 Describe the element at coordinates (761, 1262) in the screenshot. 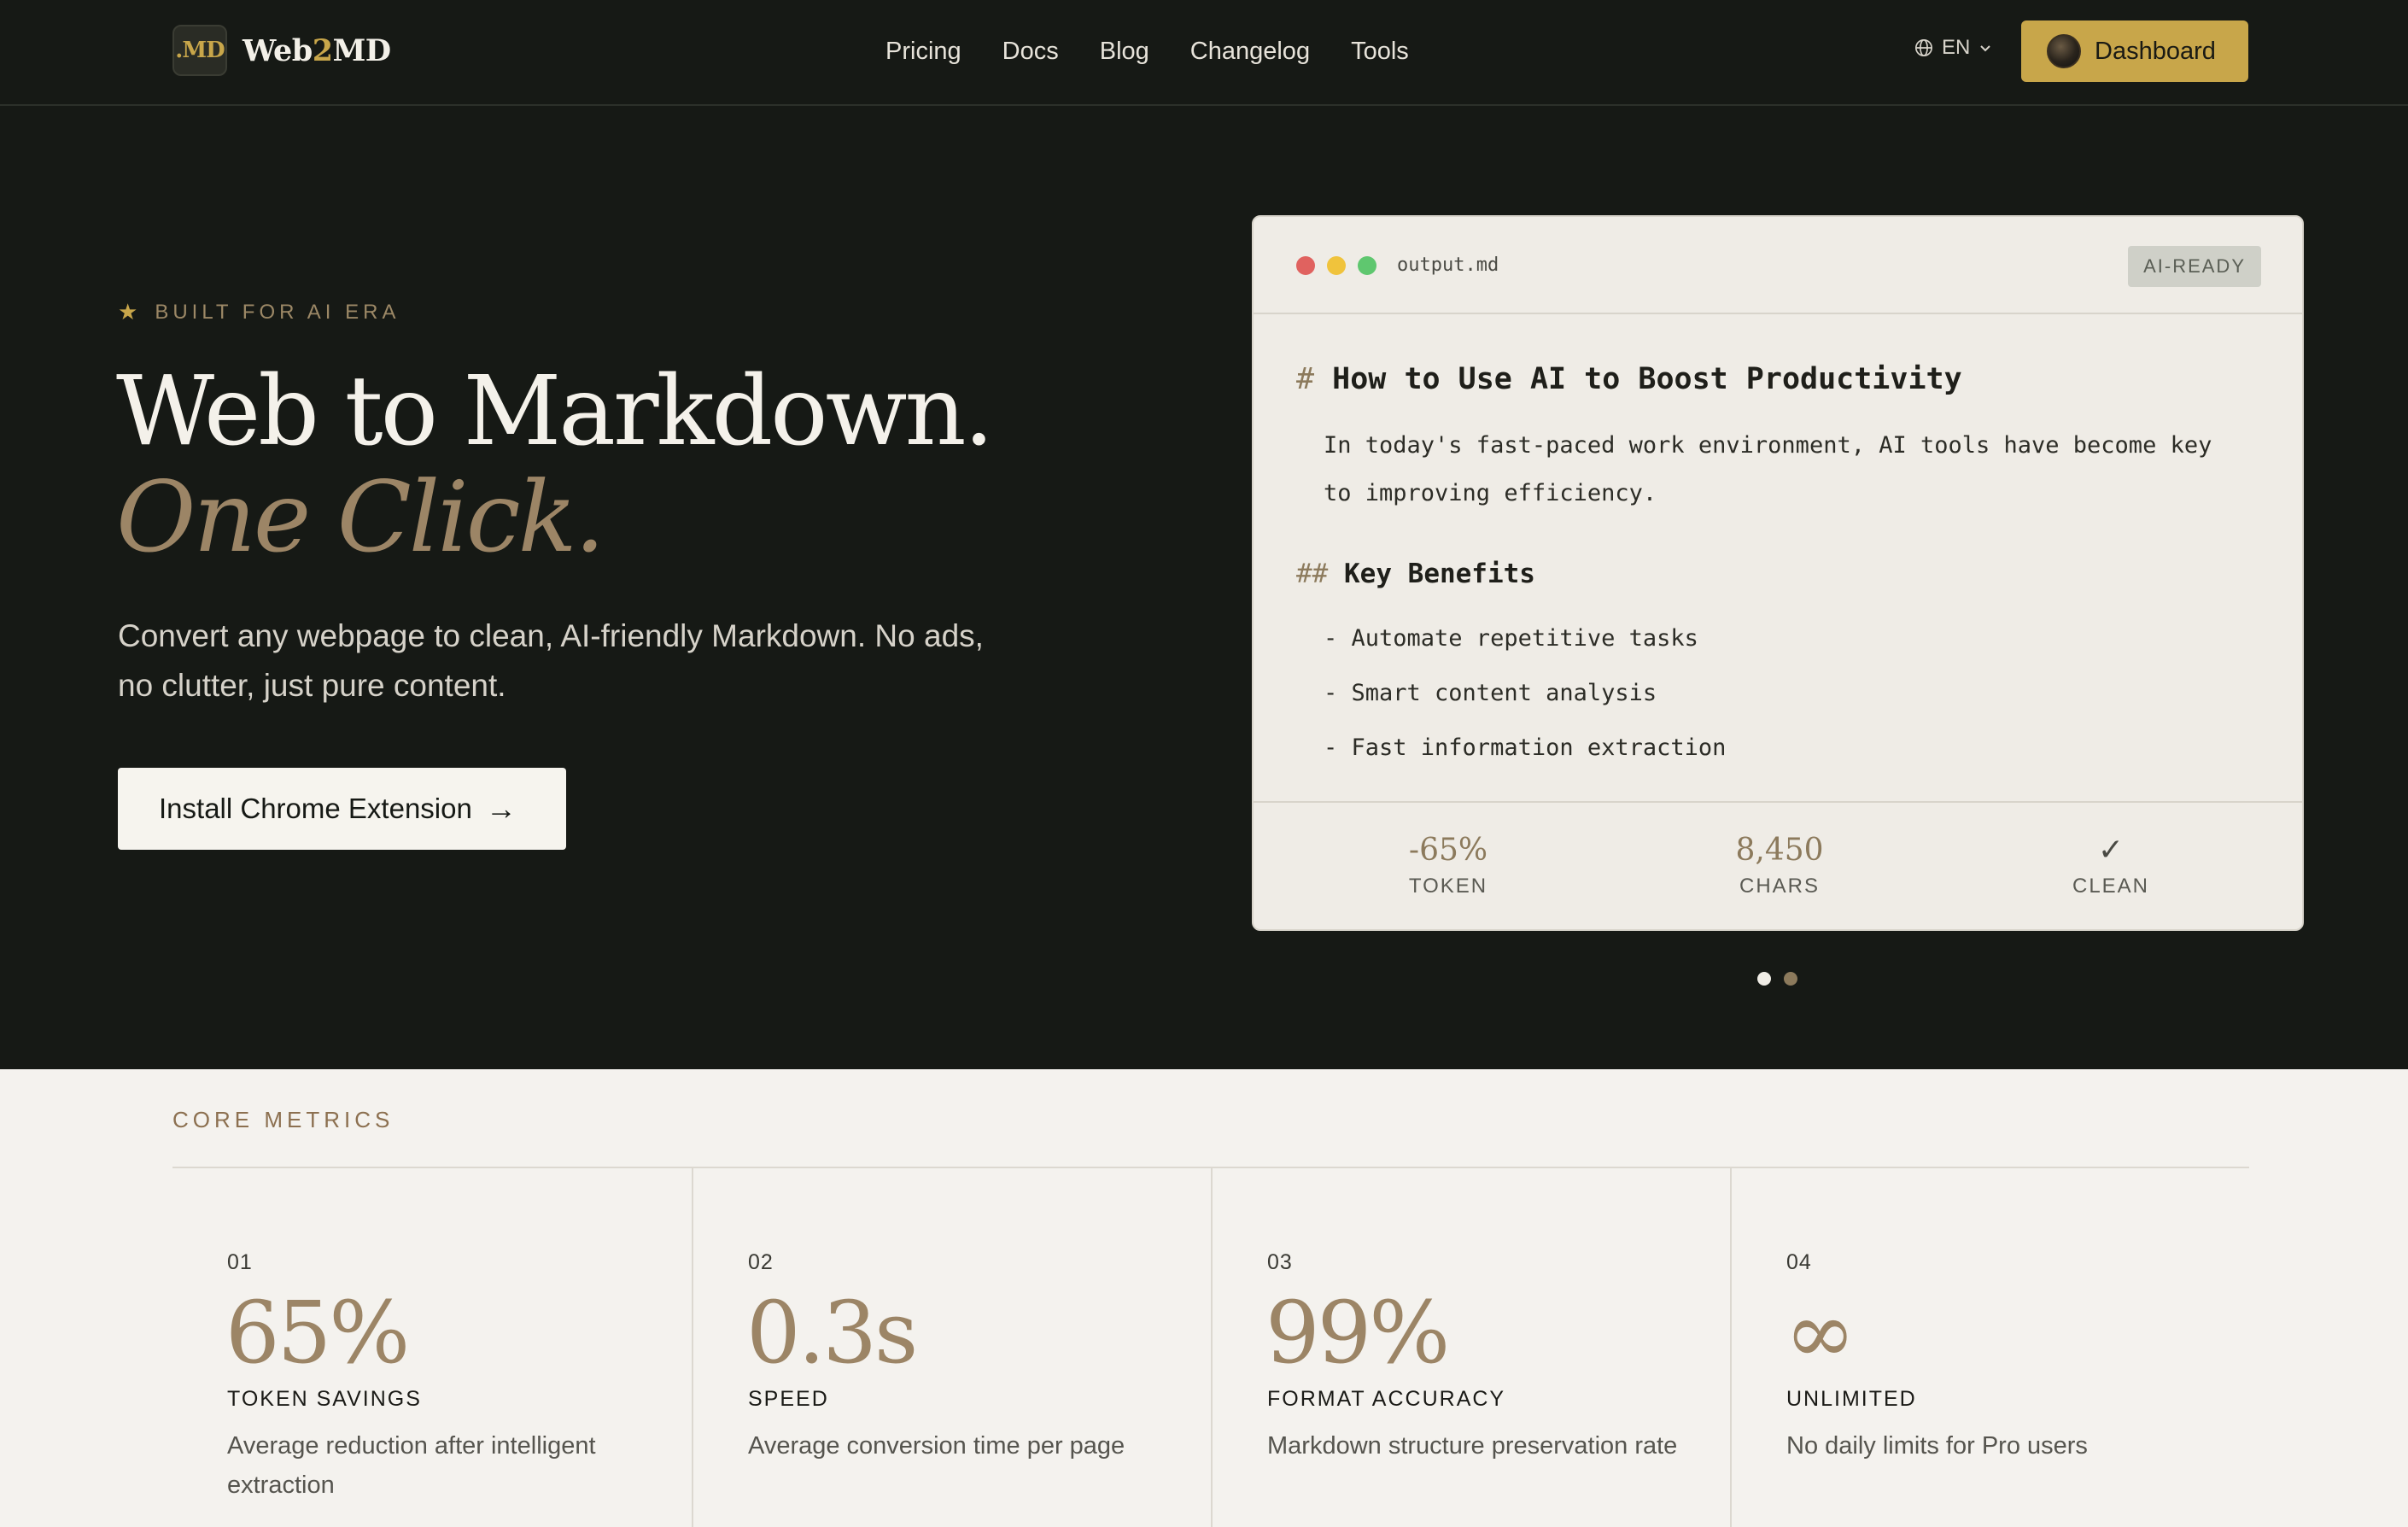

I see `metric-number: 02` at that location.